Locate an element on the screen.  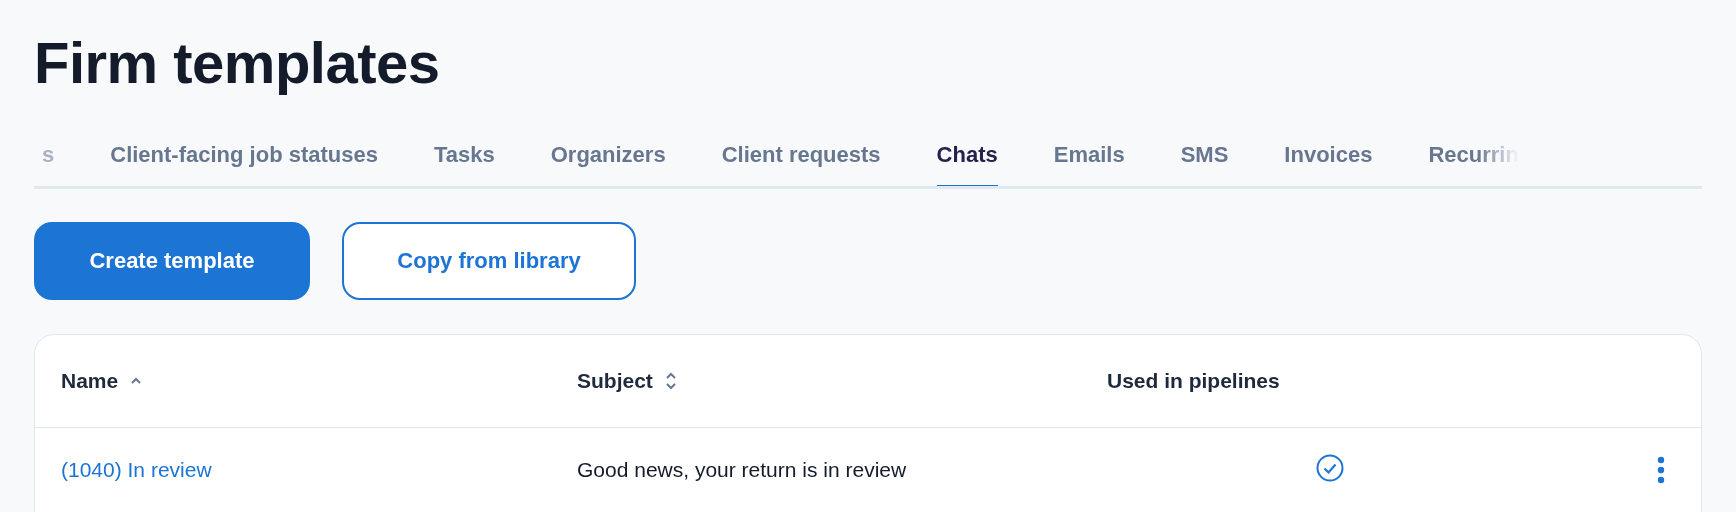
tab: SMS is located at coordinates (1204, 155).